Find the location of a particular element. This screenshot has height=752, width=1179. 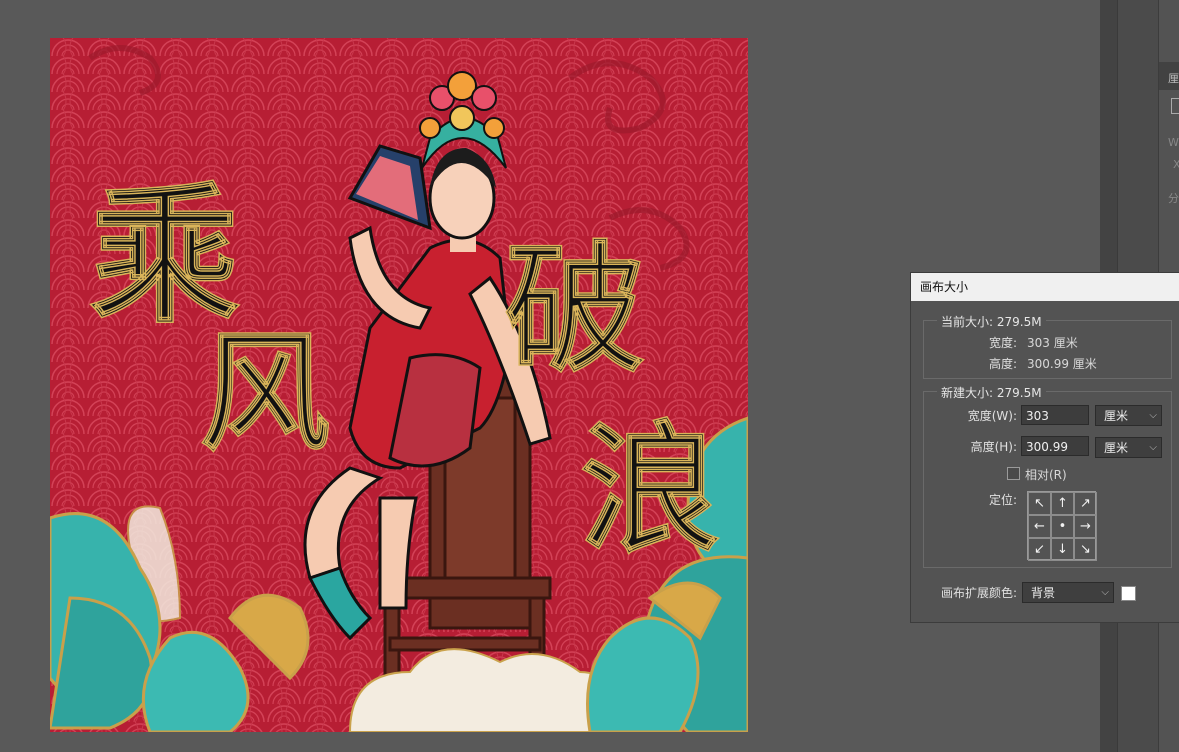

panel-label-fen: 分 is located at coordinates (1173, 198).